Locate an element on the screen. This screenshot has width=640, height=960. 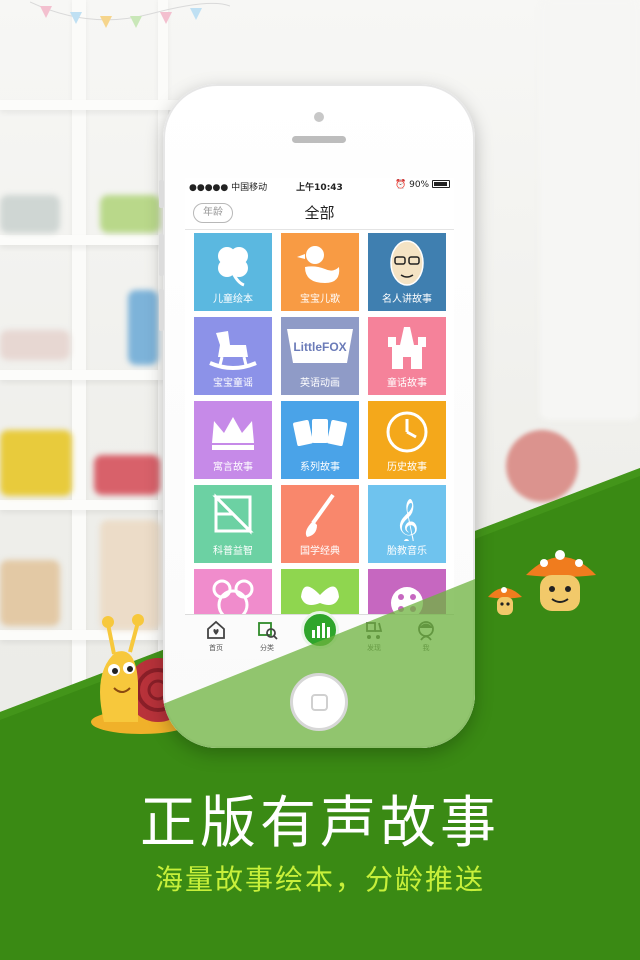
slogan-subtitle: 海量故事绘本，分龄推送 is located at coordinates (319, 879).